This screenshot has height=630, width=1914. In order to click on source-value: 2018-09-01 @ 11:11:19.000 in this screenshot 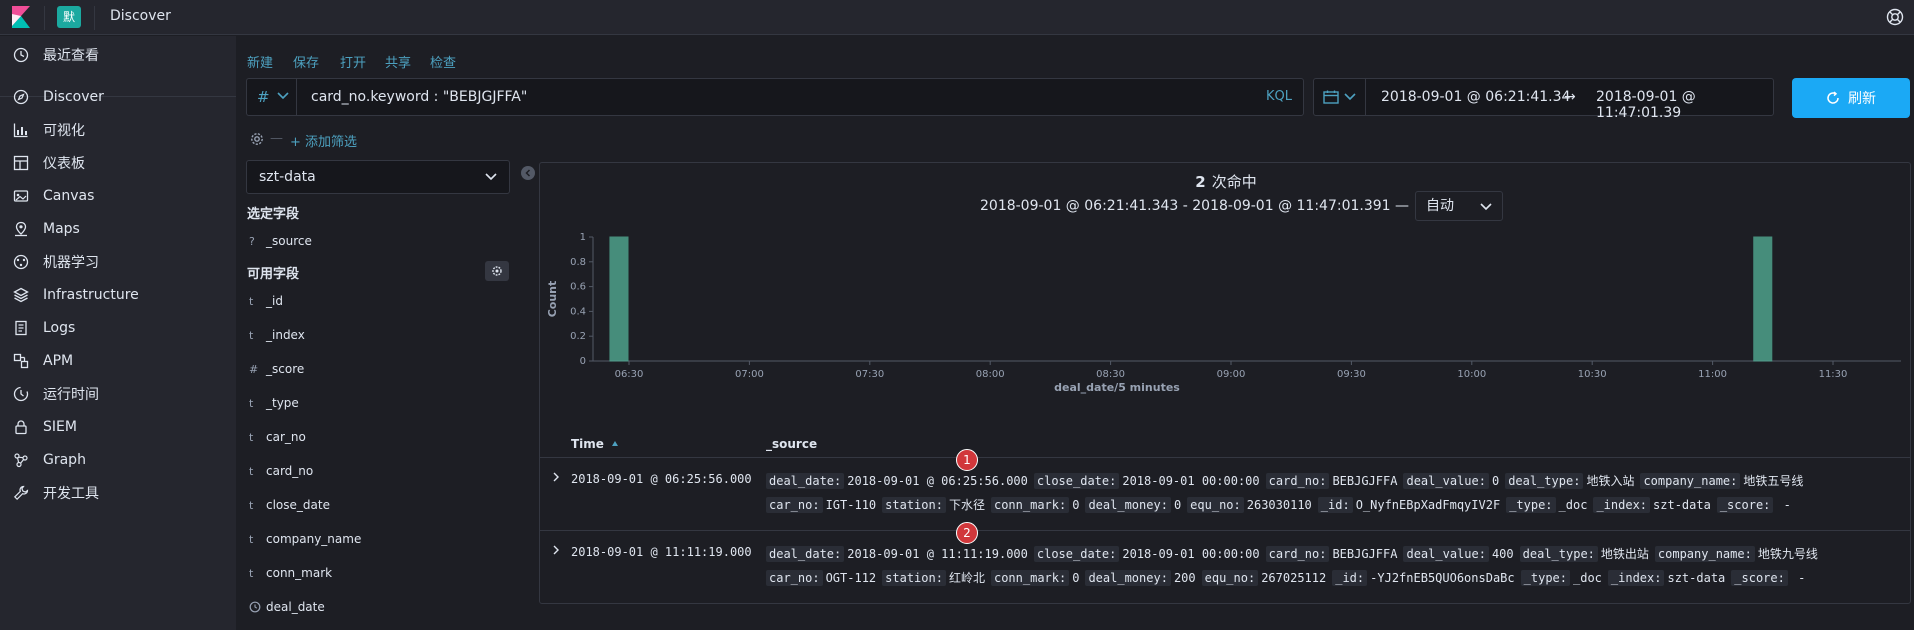, I will do `click(937, 554)`.